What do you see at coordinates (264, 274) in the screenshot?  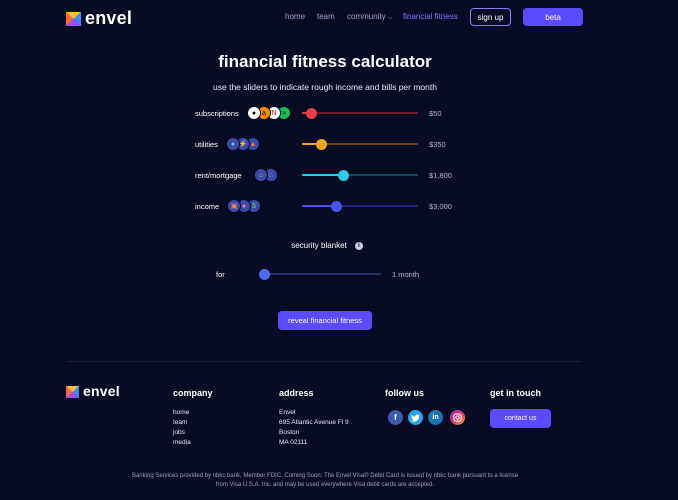 I see `security-blanket-slider-handle` at bounding box center [264, 274].